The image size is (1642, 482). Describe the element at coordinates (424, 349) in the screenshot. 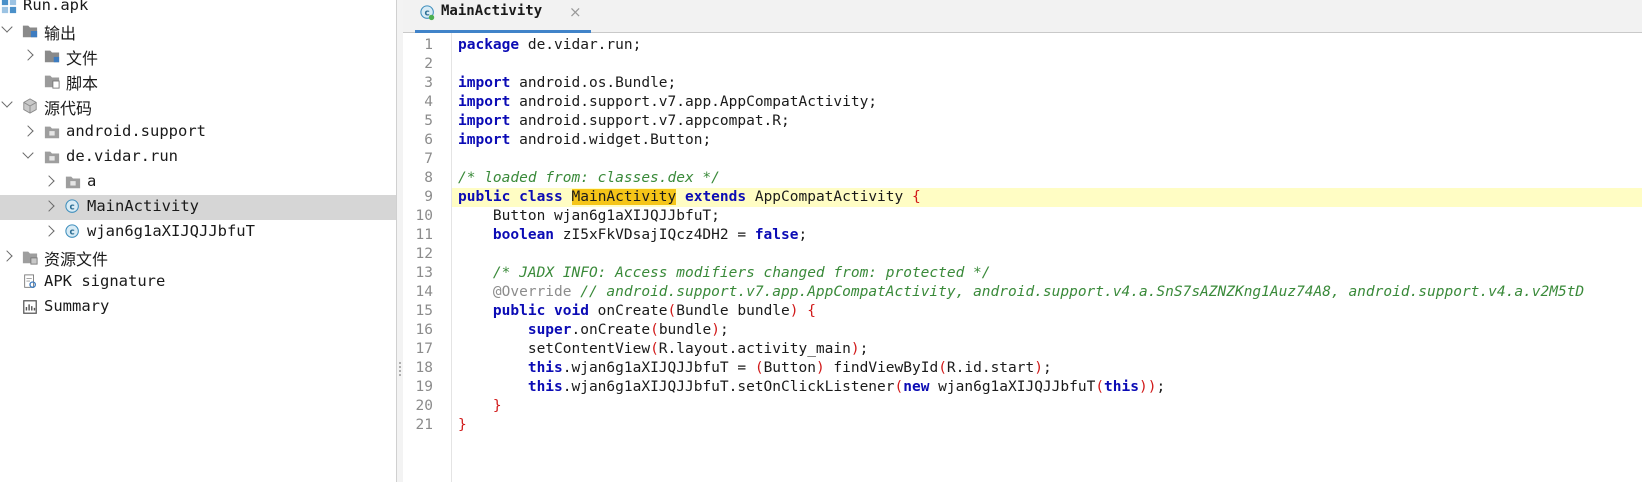

I see `line-number: 17` at that location.